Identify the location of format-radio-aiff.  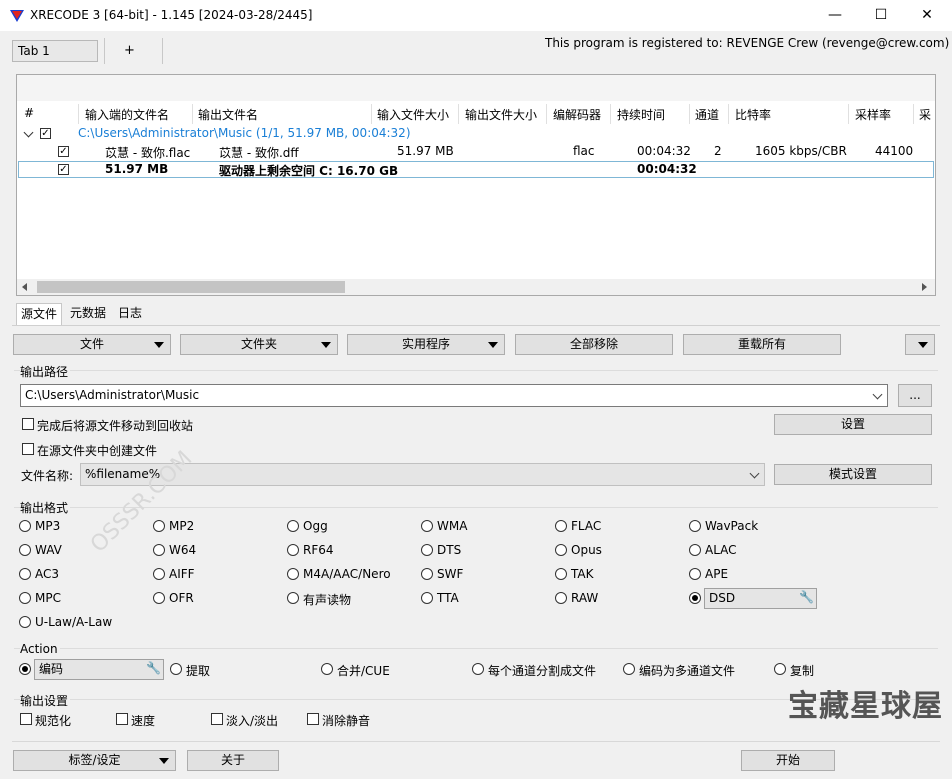
(159, 574).